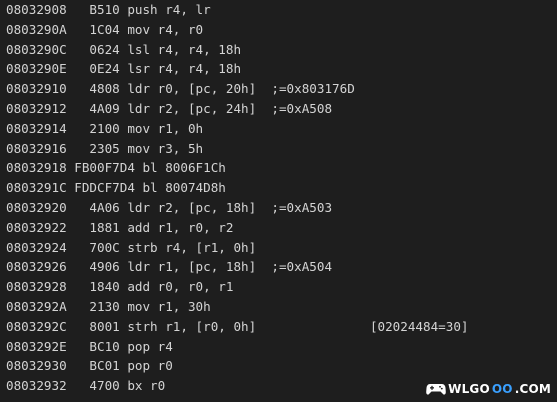  I want to click on disassembly-line: 0803290E 0E24 lsr r4, r4, 18h, so click(124, 69).